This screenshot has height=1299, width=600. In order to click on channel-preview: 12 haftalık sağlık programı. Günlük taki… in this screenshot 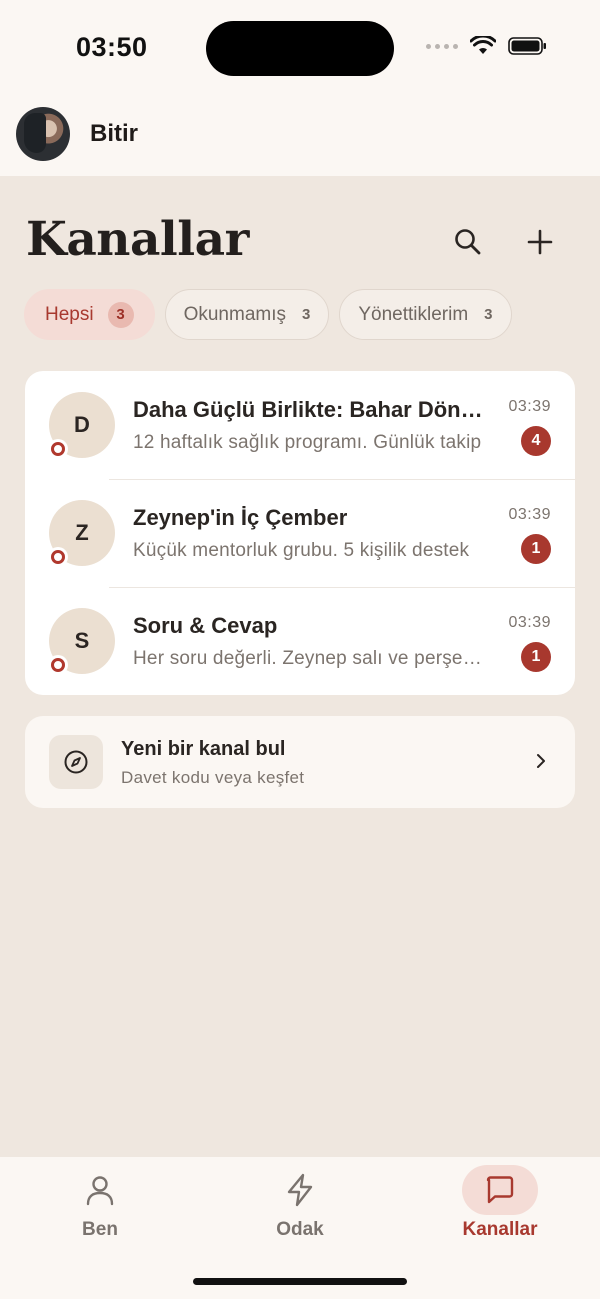, I will do `click(307, 442)`.